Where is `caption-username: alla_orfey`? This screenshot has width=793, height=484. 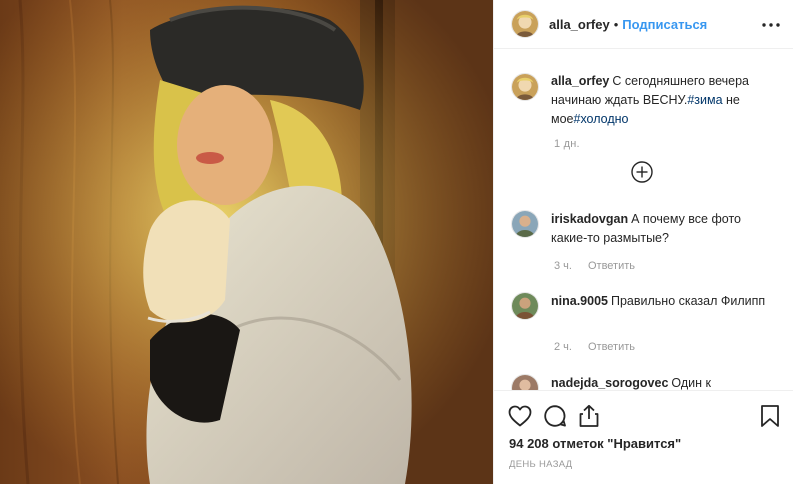
caption-username: alla_orfey is located at coordinates (580, 81).